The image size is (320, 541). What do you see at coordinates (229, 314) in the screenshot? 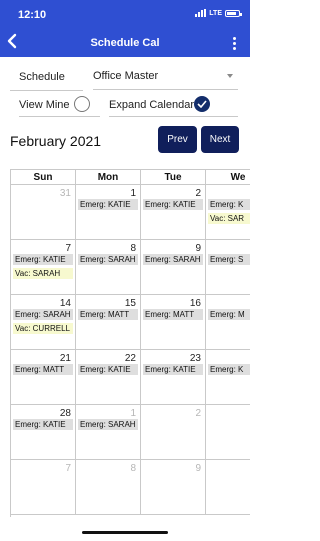
I see `emergency-event: Emerg: M` at bounding box center [229, 314].